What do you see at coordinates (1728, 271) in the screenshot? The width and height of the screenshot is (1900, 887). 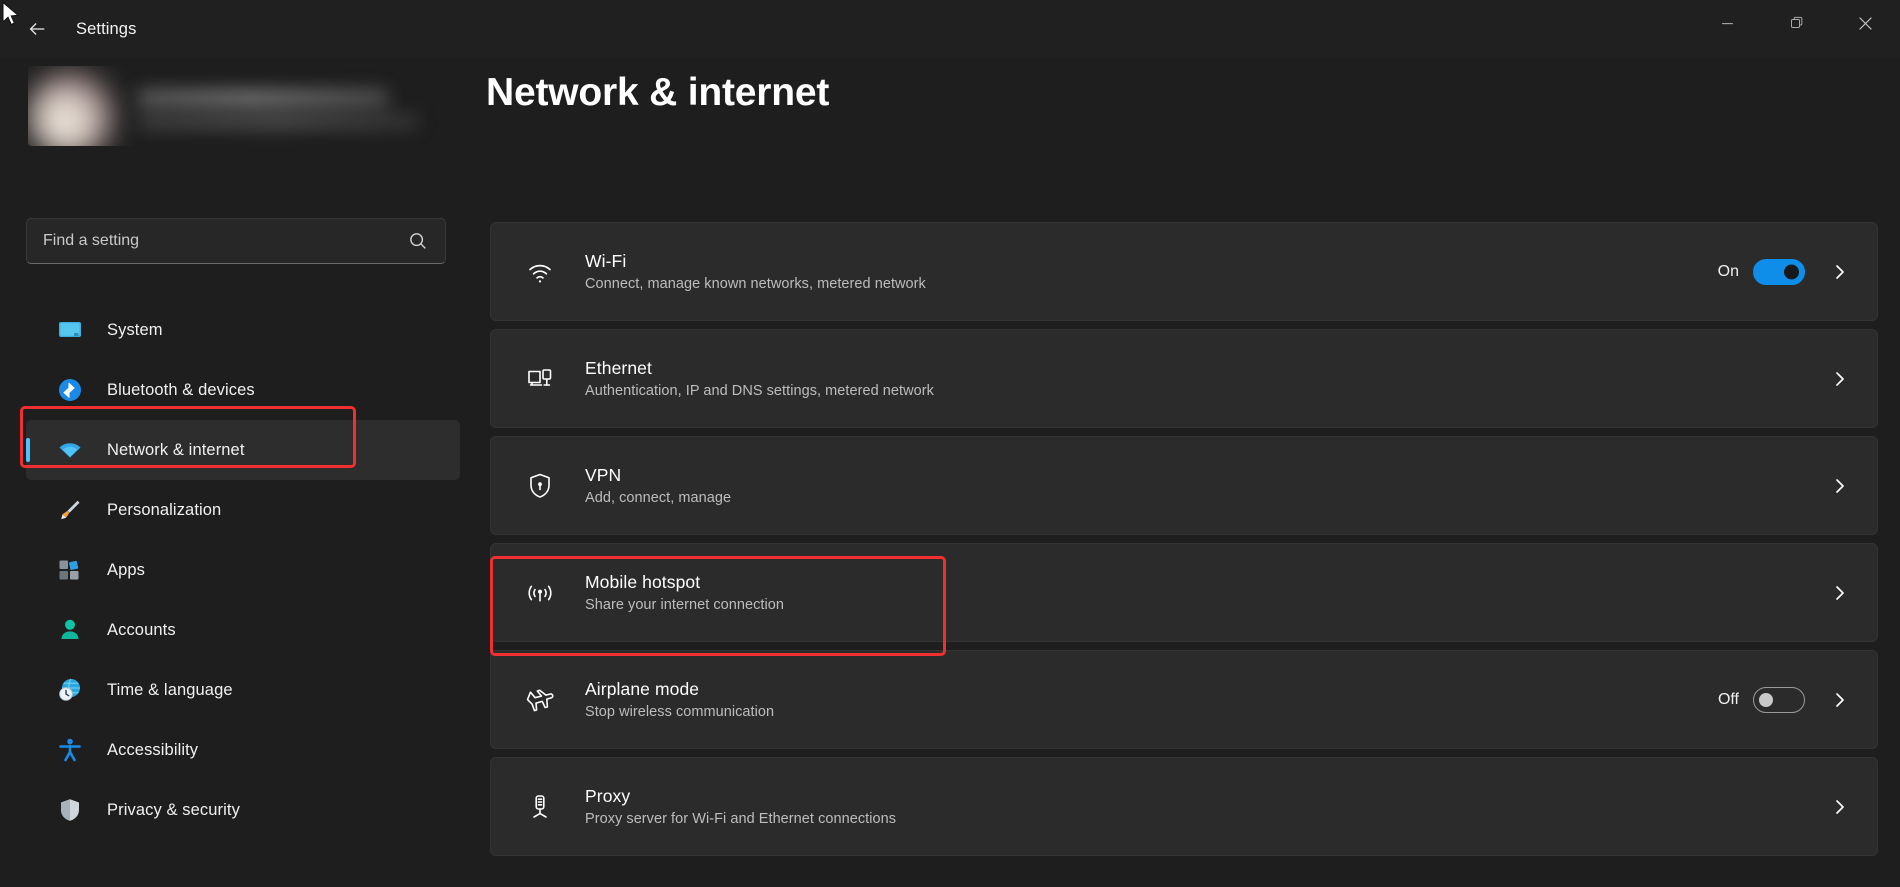 I see `toggle-state-label: On` at bounding box center [1728, 271].